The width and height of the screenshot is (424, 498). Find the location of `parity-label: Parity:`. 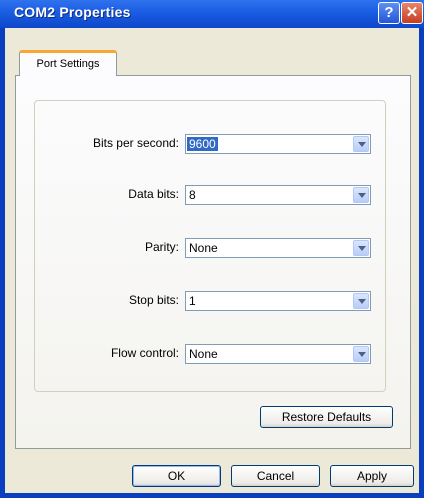

parity-label: Parity: is located at coordinates (161, 247).